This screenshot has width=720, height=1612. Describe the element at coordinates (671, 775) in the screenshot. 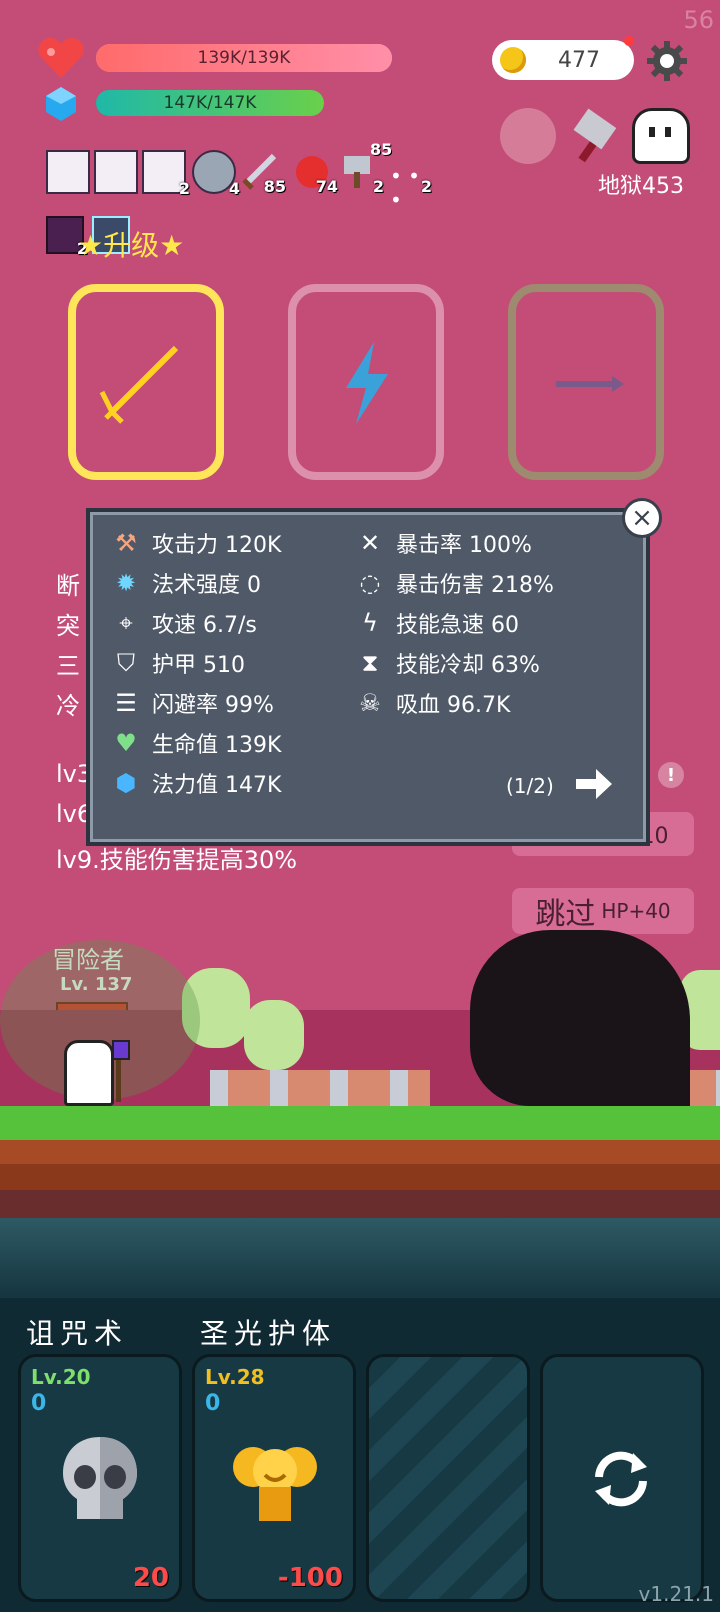

I see `info-icon: !` at that location.